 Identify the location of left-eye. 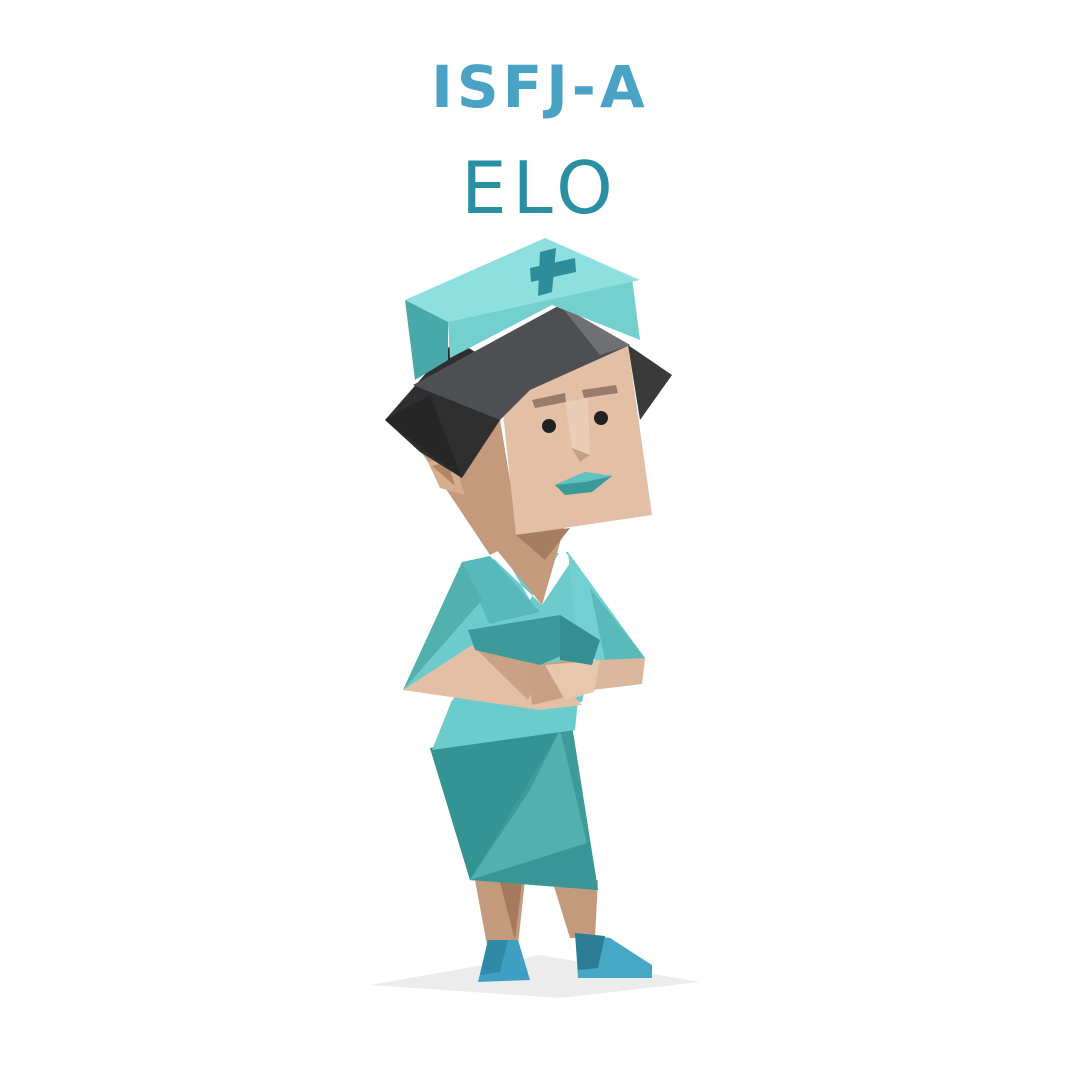
(549, 426).